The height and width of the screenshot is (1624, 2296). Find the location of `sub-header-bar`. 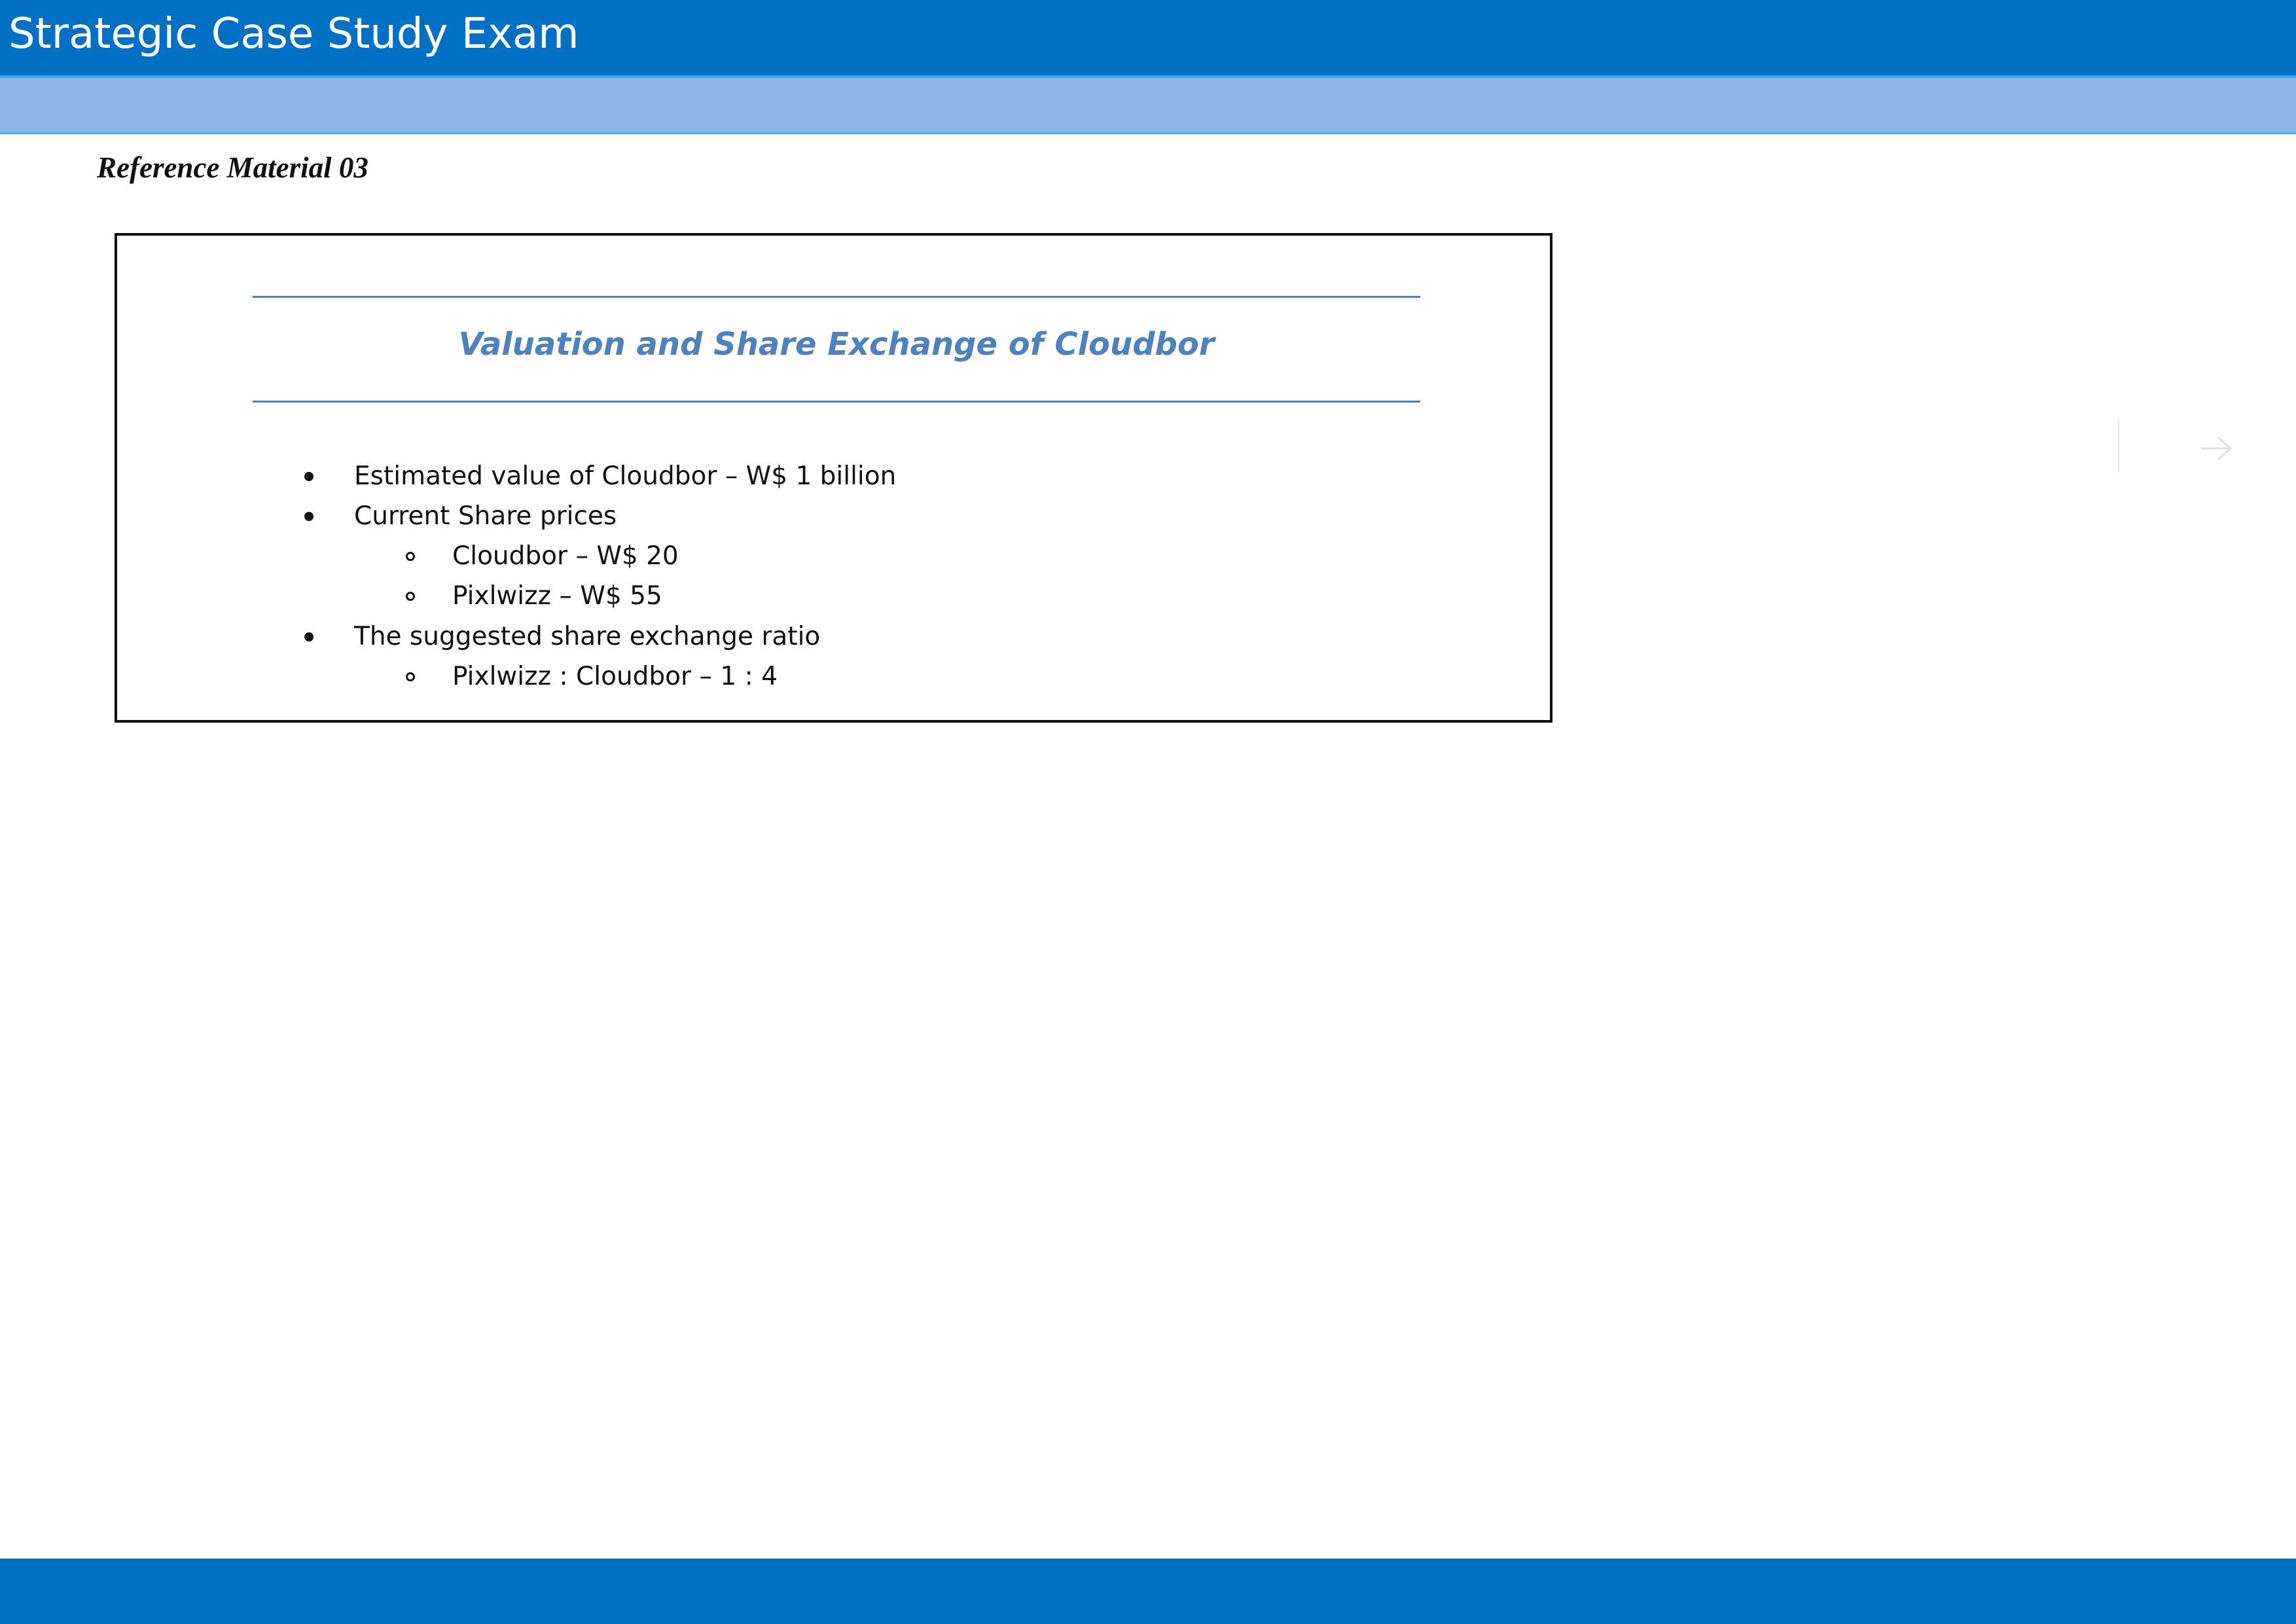

sub-header-bar is located at coordinates (1148, 106).